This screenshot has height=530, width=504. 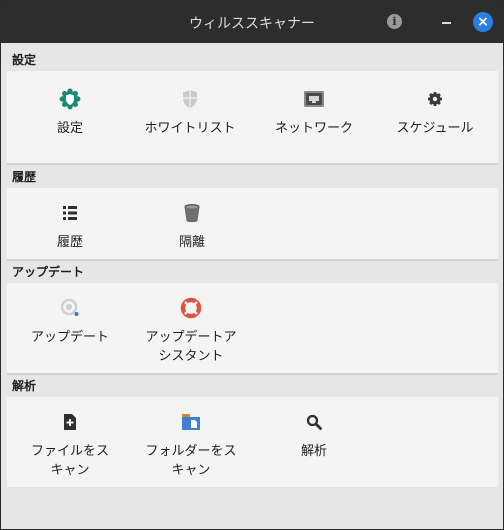 I want to click on search-icon, so click(x=314, y=422).